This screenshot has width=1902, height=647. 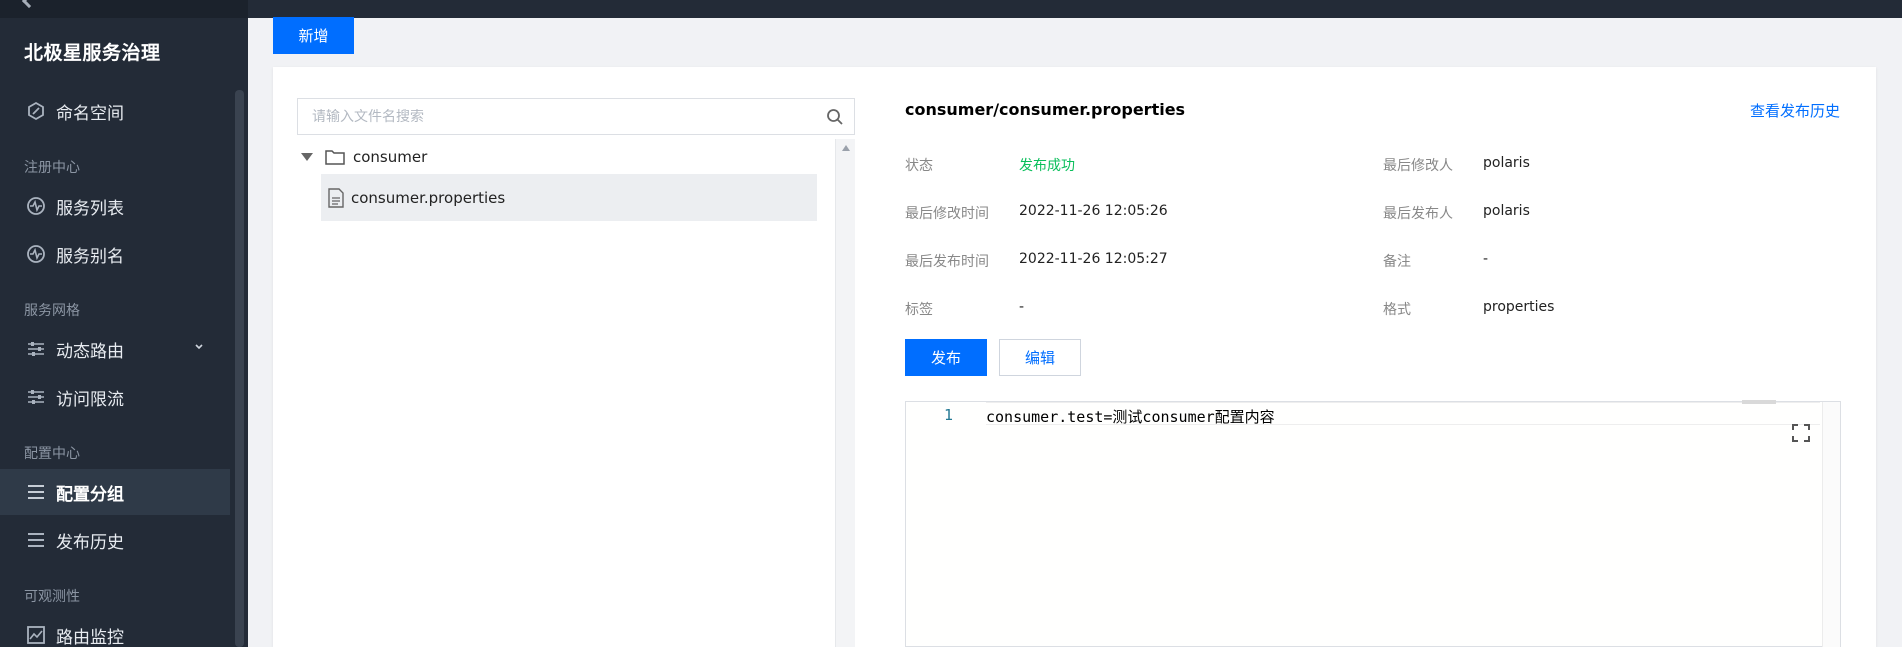 I want to click on sidebar-item-service-alias: 服务别名, so click(x=115, y=254).